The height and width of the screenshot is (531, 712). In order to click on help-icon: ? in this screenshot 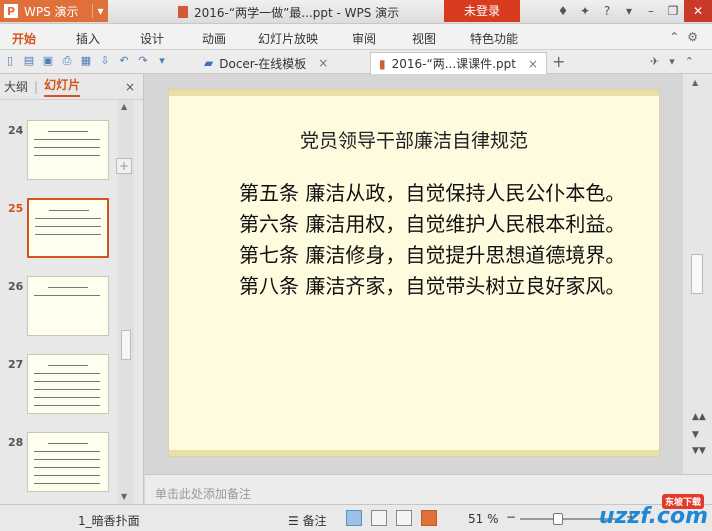, I will do `click(607, 11)`.